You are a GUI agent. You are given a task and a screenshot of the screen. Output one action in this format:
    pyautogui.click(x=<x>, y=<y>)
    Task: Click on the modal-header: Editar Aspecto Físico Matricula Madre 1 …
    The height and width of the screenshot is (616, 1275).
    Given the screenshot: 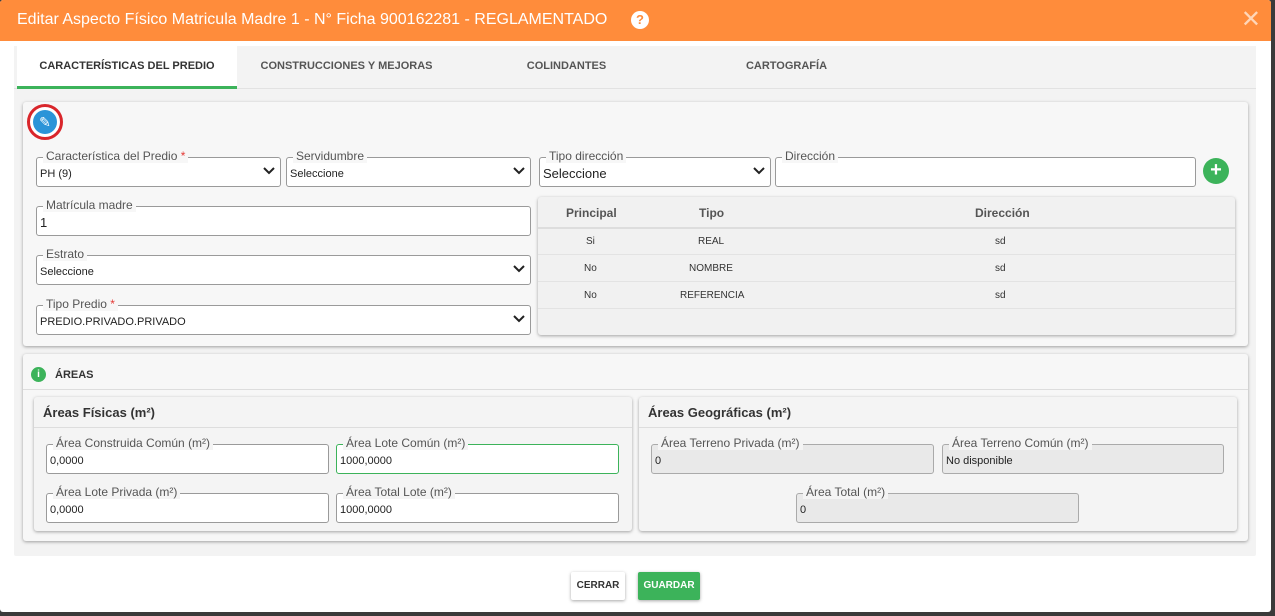 What is the action you would take?
    pyautogui.click(x=635, y=20)
    